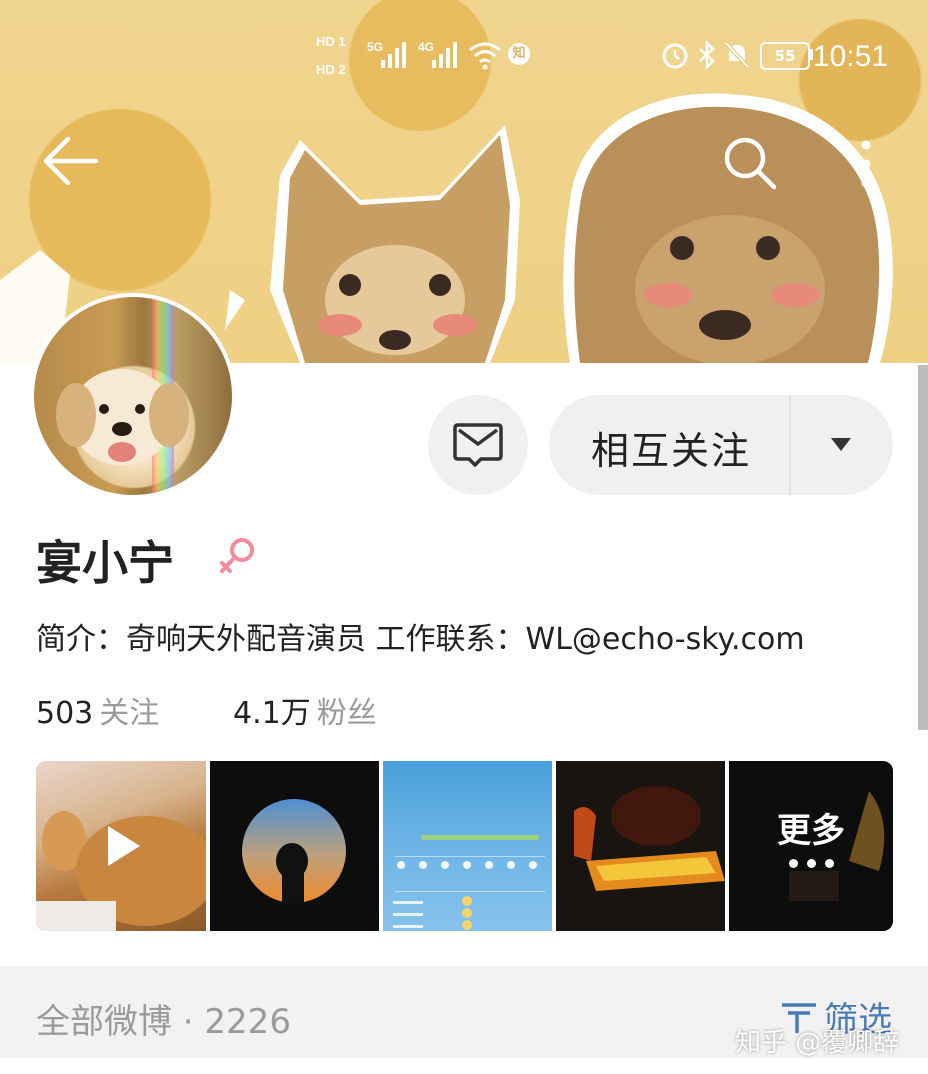 The height and width of the screenshot is (1074, 928). Describe the element at coordinates (816, 862) in the screenshot. I see `more-dots-icon` at that location.